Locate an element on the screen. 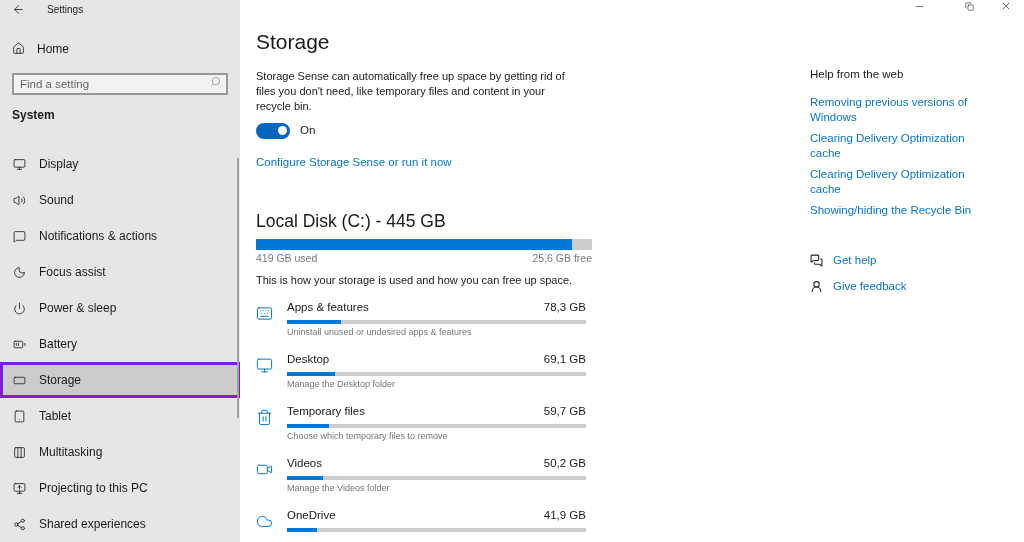 The width and height of the screenshot is (1024, 542). configure-link: Configure Storage Sense or run it now is located at coordinates (426, 163).